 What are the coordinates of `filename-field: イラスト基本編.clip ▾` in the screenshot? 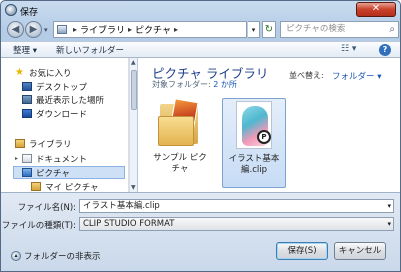 It's located at (236, 206).